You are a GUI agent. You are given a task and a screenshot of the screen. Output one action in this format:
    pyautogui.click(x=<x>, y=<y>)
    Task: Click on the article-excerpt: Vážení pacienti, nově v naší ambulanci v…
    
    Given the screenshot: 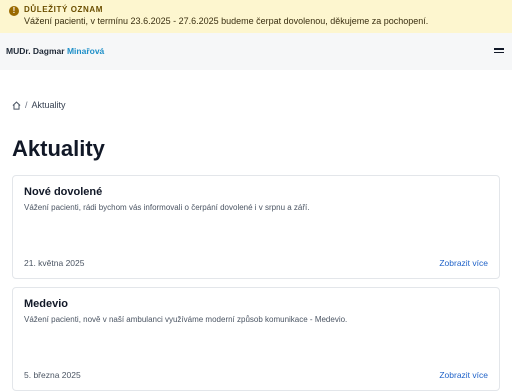 What is the action you would take?
    pyautogui.click(x=186, y=319)
    